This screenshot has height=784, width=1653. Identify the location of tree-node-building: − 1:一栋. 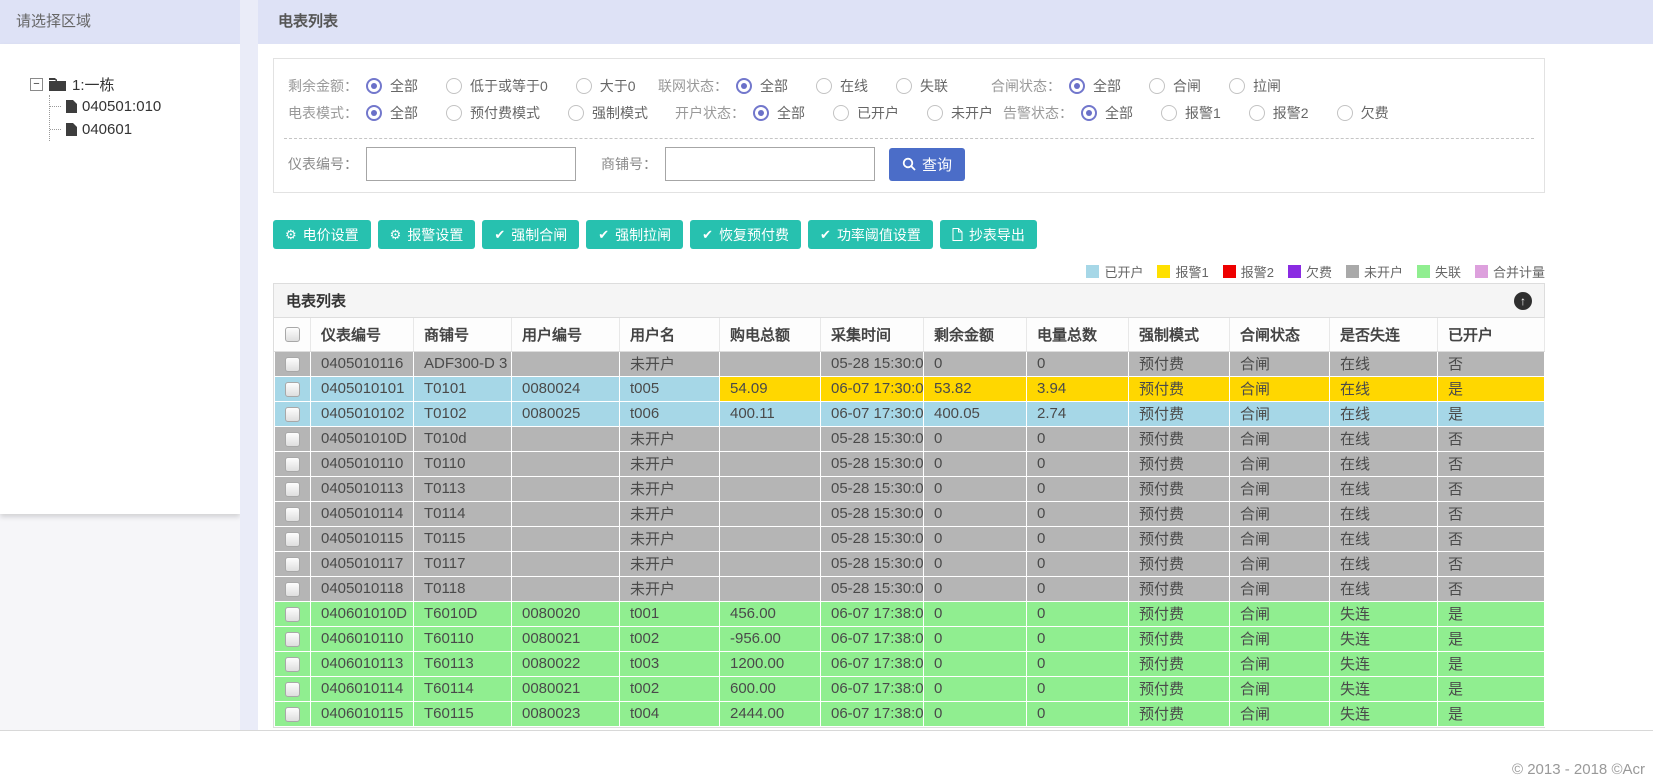
(135, 84).